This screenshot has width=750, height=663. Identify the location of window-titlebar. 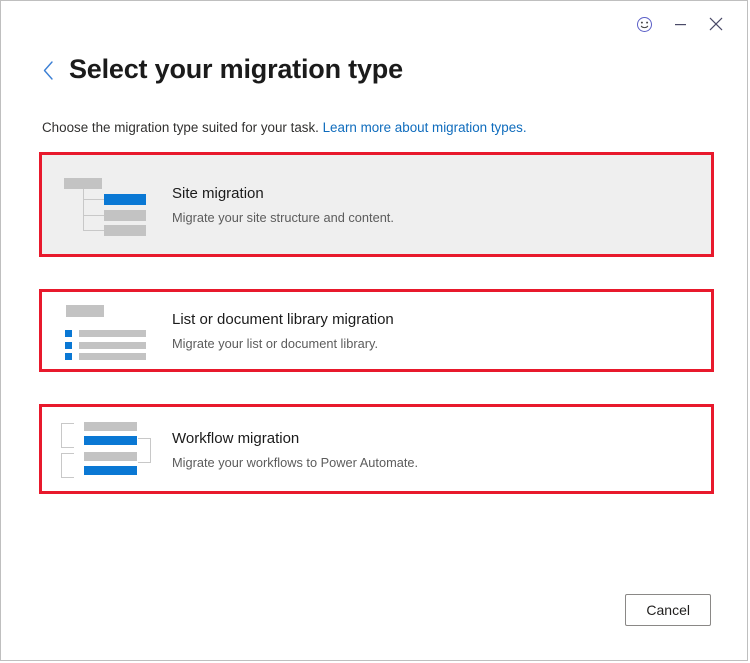
(687, 24).